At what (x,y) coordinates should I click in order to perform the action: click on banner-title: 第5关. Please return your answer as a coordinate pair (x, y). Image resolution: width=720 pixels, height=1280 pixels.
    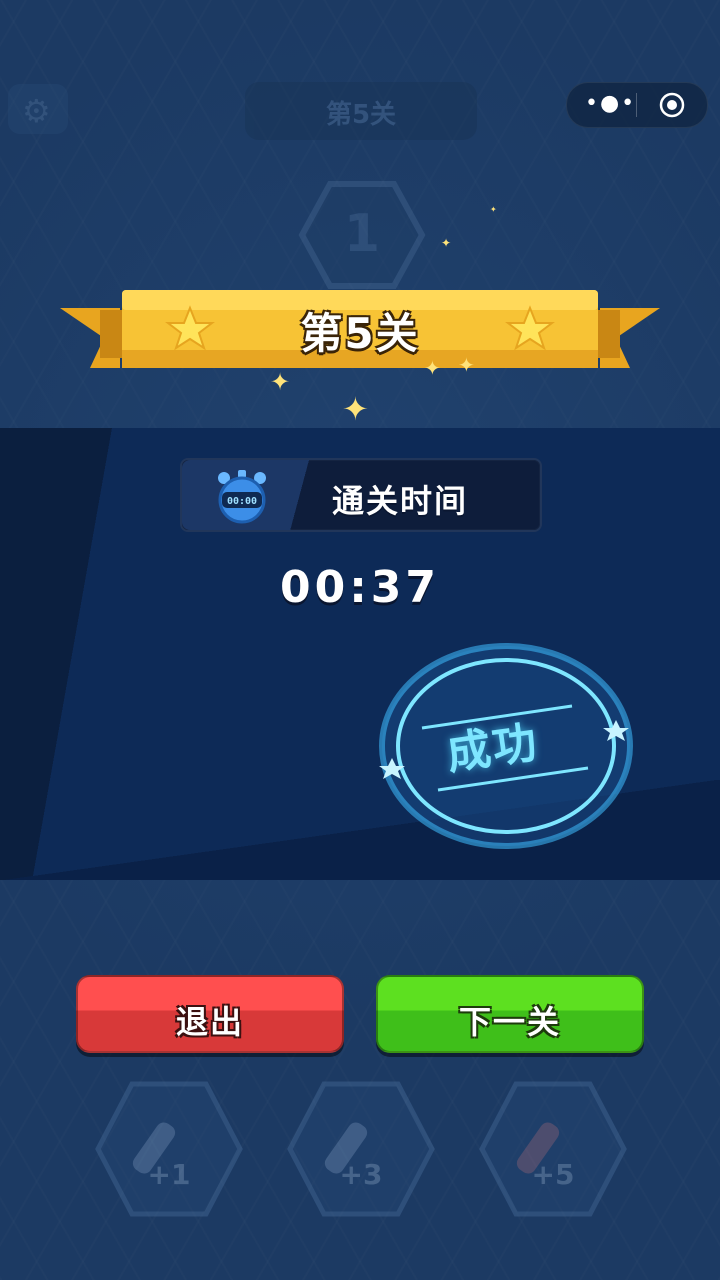
    Looking at the image, I should click on (360, 333).